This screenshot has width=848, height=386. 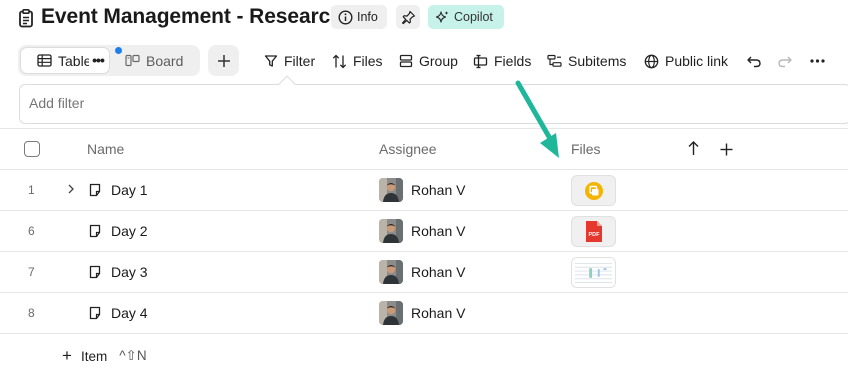 I want to click on subitems-button: Subitems, so click(x=586, y=61).